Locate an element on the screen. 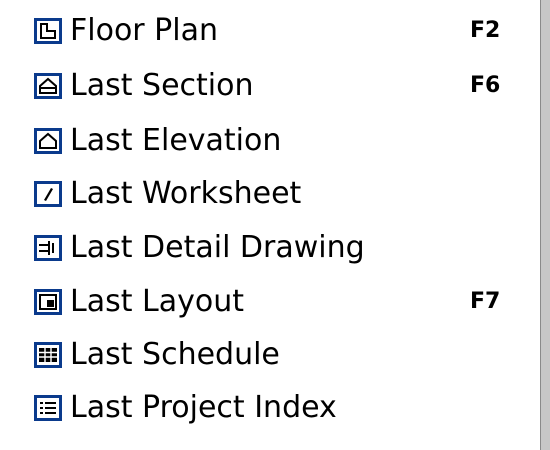 This screenshot has width=550, height=450. menu-item-shortcut: F7 is located at coordinates (485, 301).